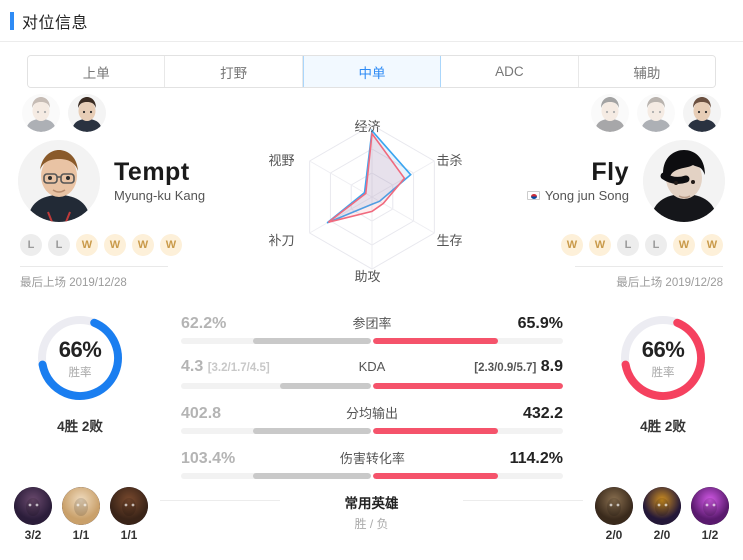 The height and width of the screenshot is (560, 743). What do you see at coordinates (97, 71) in the screenshot?
I see `tab-0: 上单` at bounding box center [97, 71].